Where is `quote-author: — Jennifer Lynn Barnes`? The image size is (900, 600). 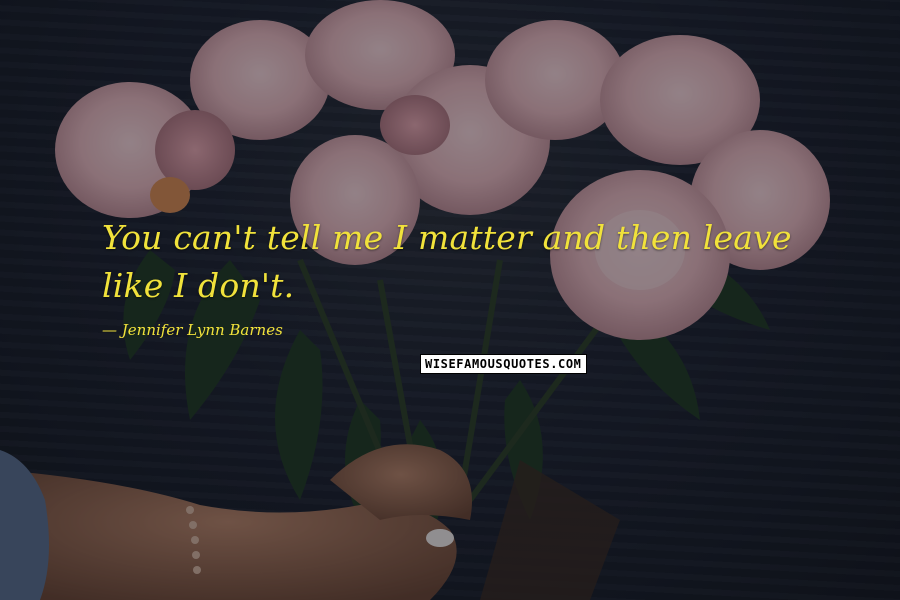
quote-author: — Jennifer Lynn Barnes is located at coordinates (192, 330).